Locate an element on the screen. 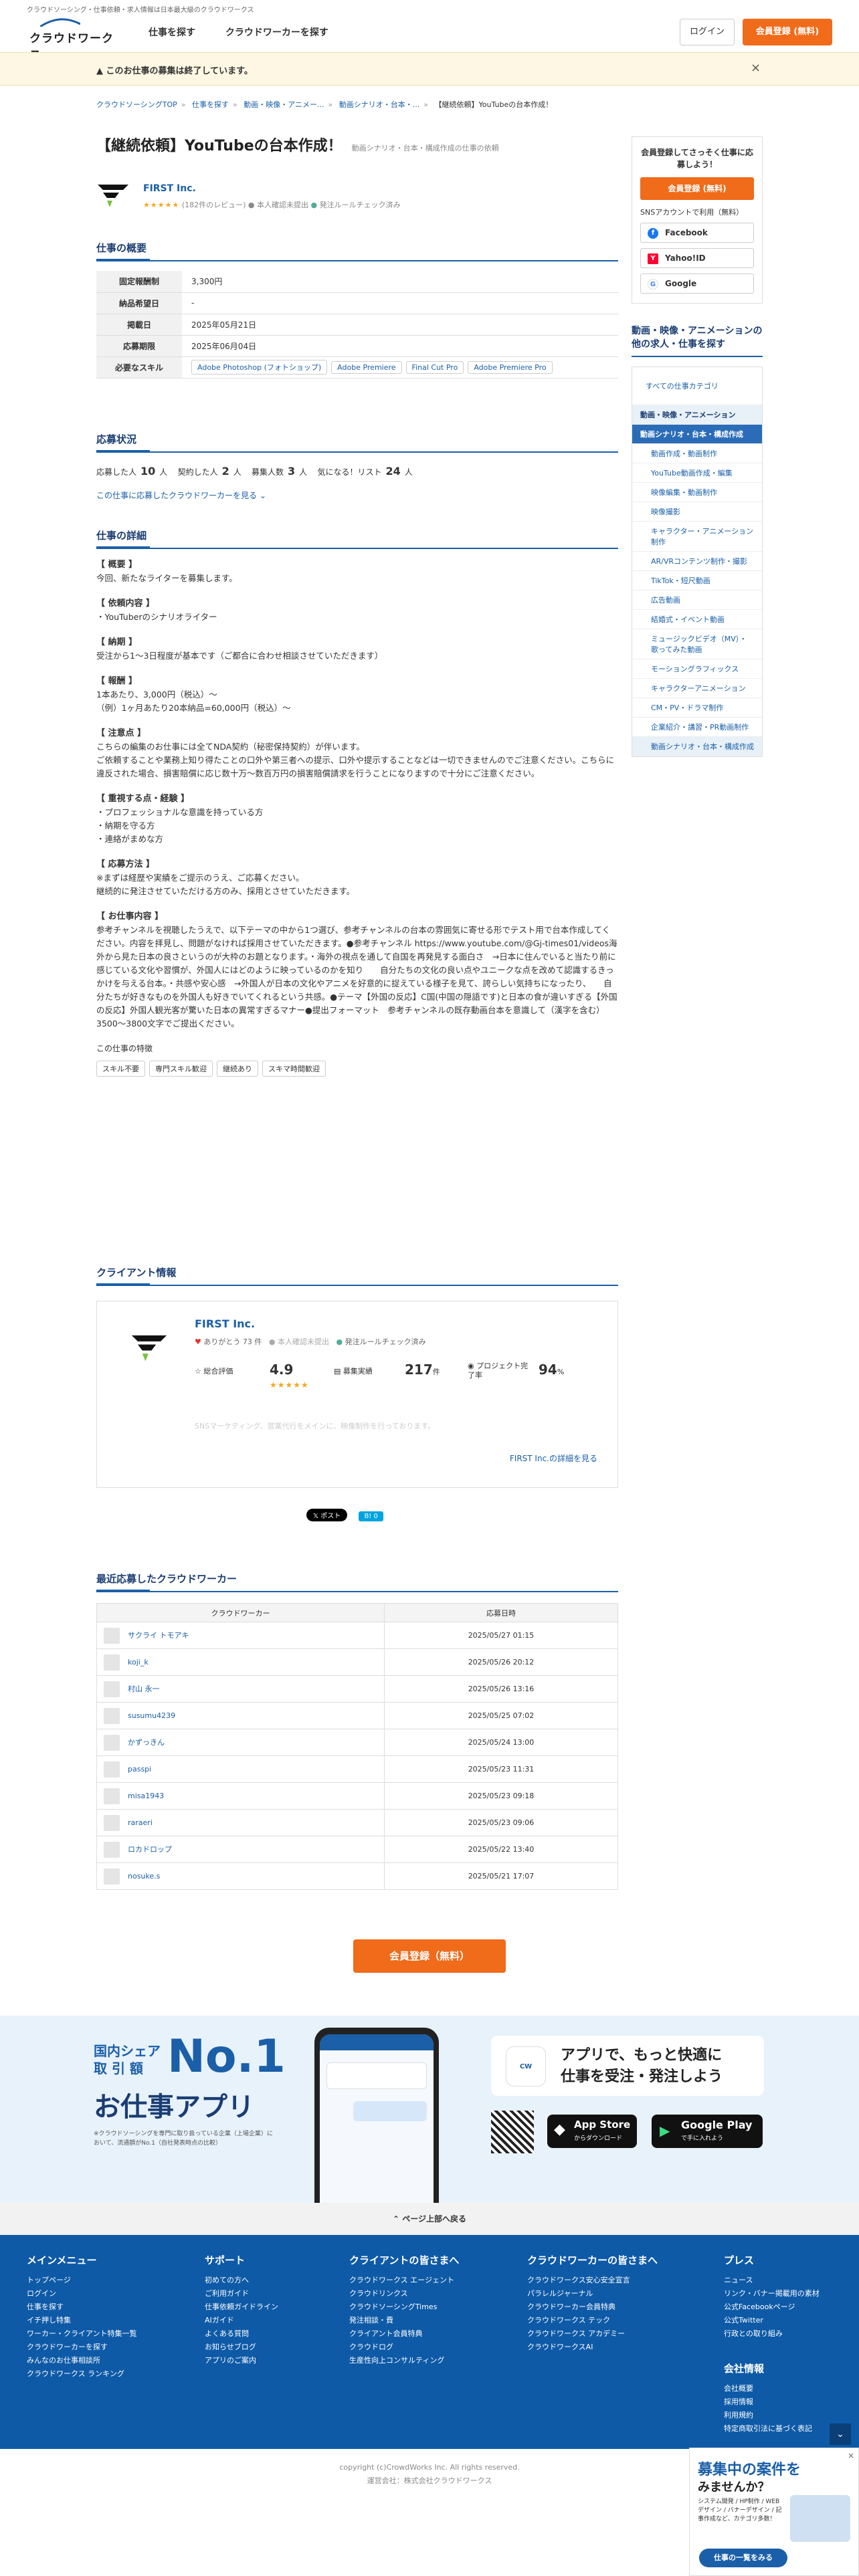 This screenshot has height=2576, width=859. footer-link: トップページ is located at coordinates (82, 2280).